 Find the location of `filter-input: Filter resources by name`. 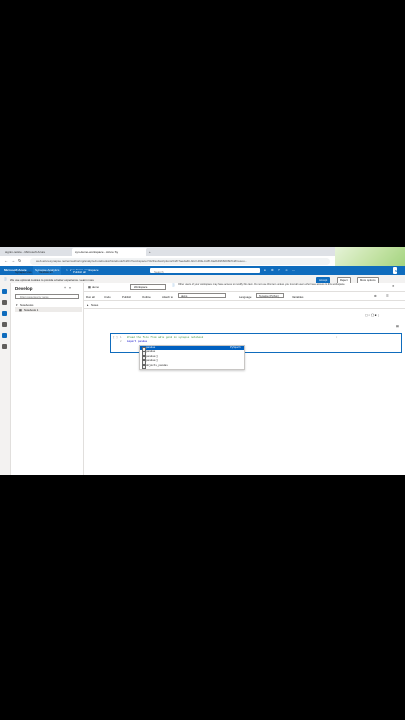

filter-input: Filter resources by name is located at coordinates (47, 296).